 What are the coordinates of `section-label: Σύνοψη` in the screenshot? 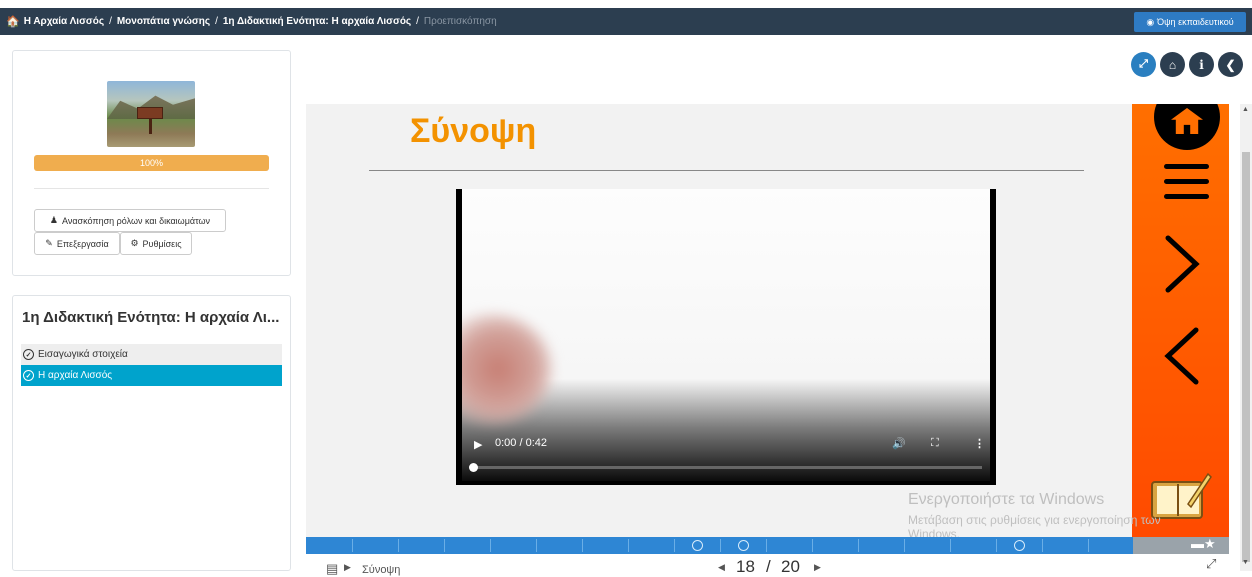 It's located at (381, 570).